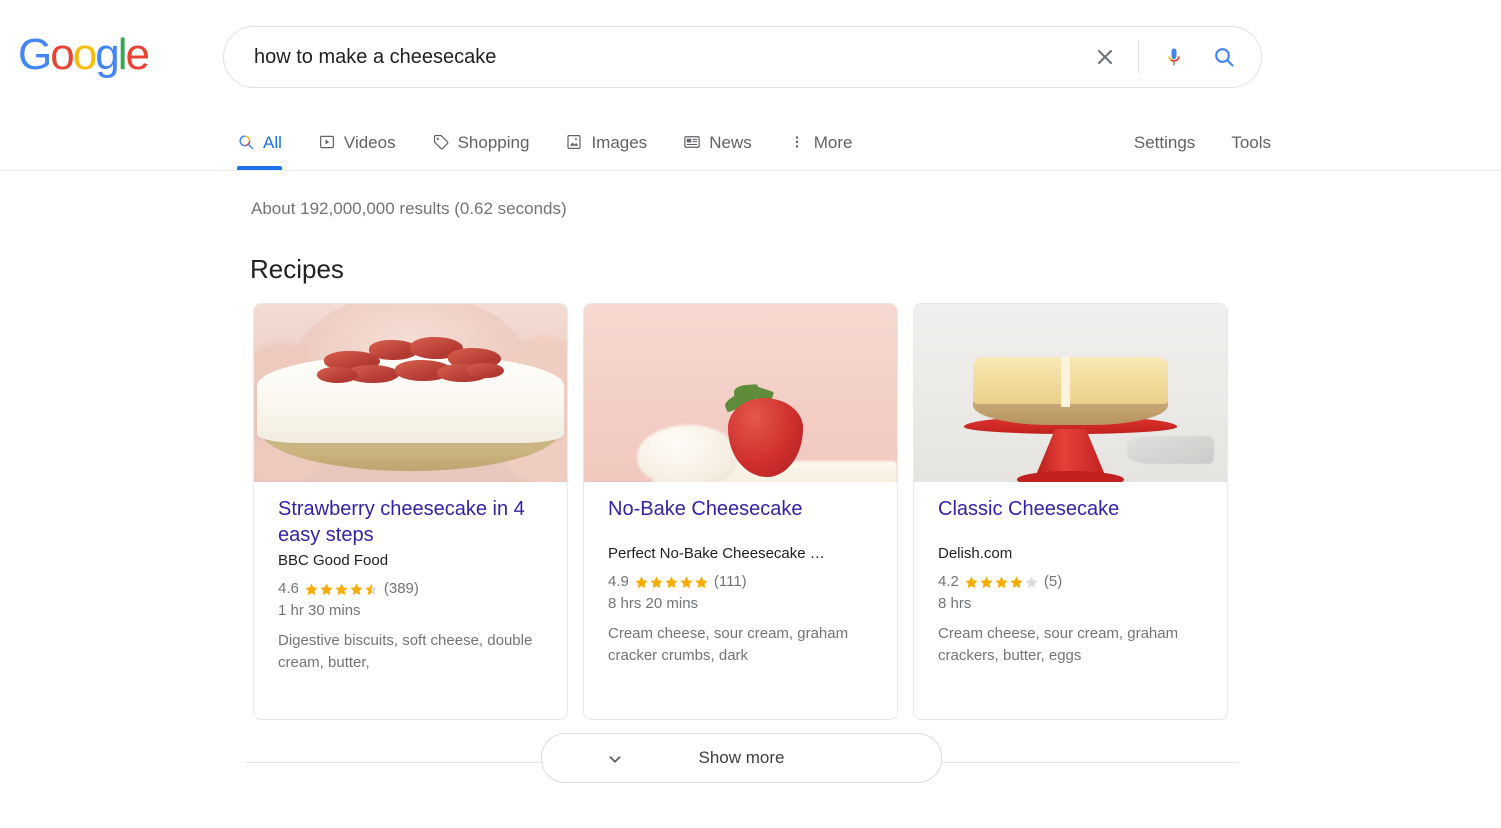  Describe the element at coordinates (1070, 509) in the screenshot. I see `recipe-title-link: Classic Cheesecake` at that location.